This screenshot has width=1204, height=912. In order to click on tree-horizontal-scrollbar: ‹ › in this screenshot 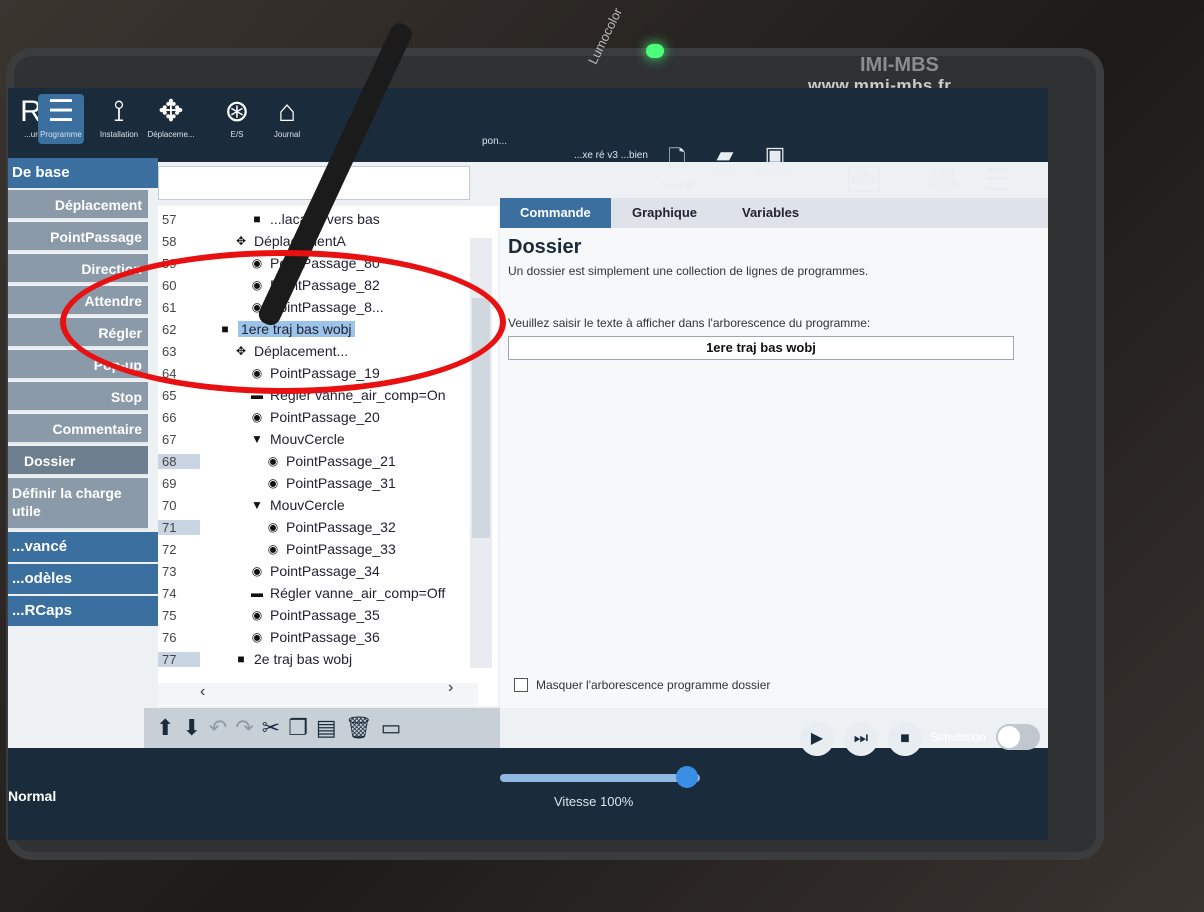, I will do `click(318, 692)`.